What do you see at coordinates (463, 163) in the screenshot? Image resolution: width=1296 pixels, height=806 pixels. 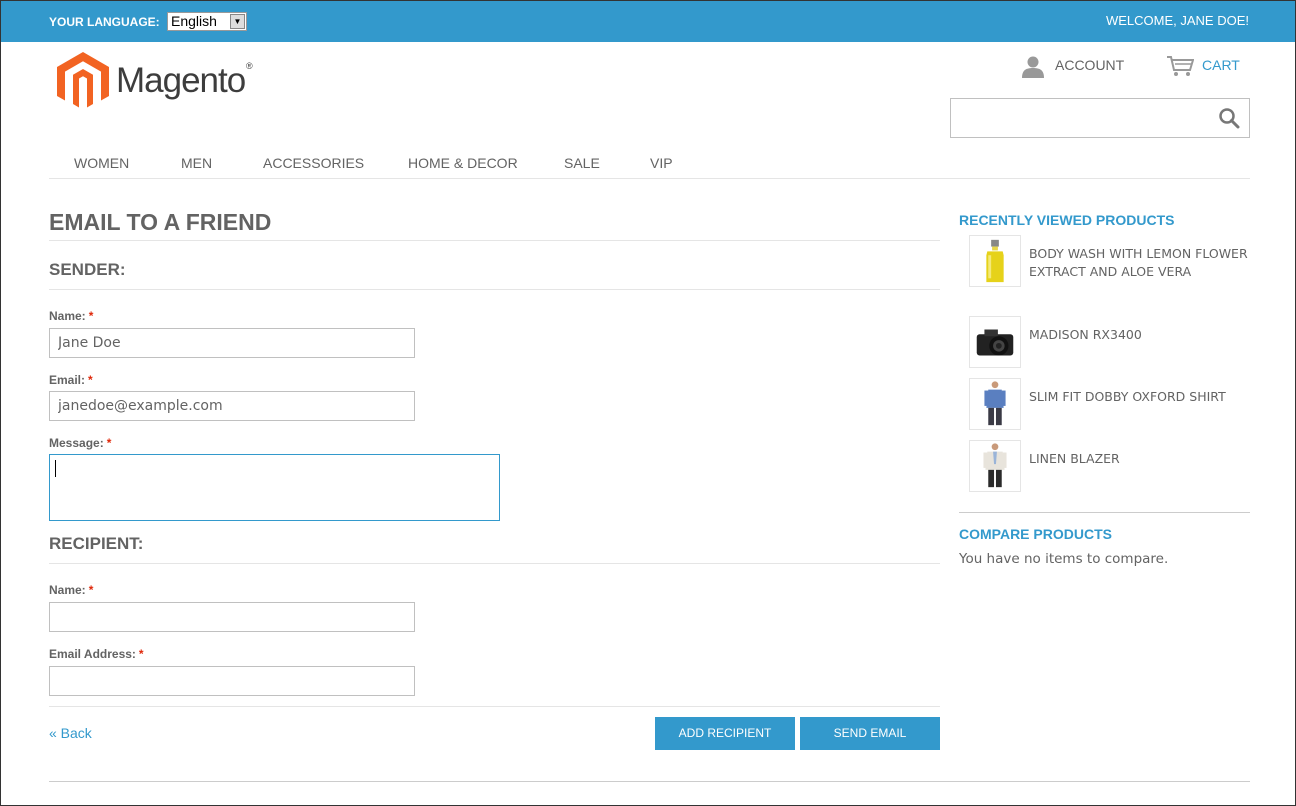 I see `nav-item-home-decor: HOME & DECOR` at bounding box center [463, 163].